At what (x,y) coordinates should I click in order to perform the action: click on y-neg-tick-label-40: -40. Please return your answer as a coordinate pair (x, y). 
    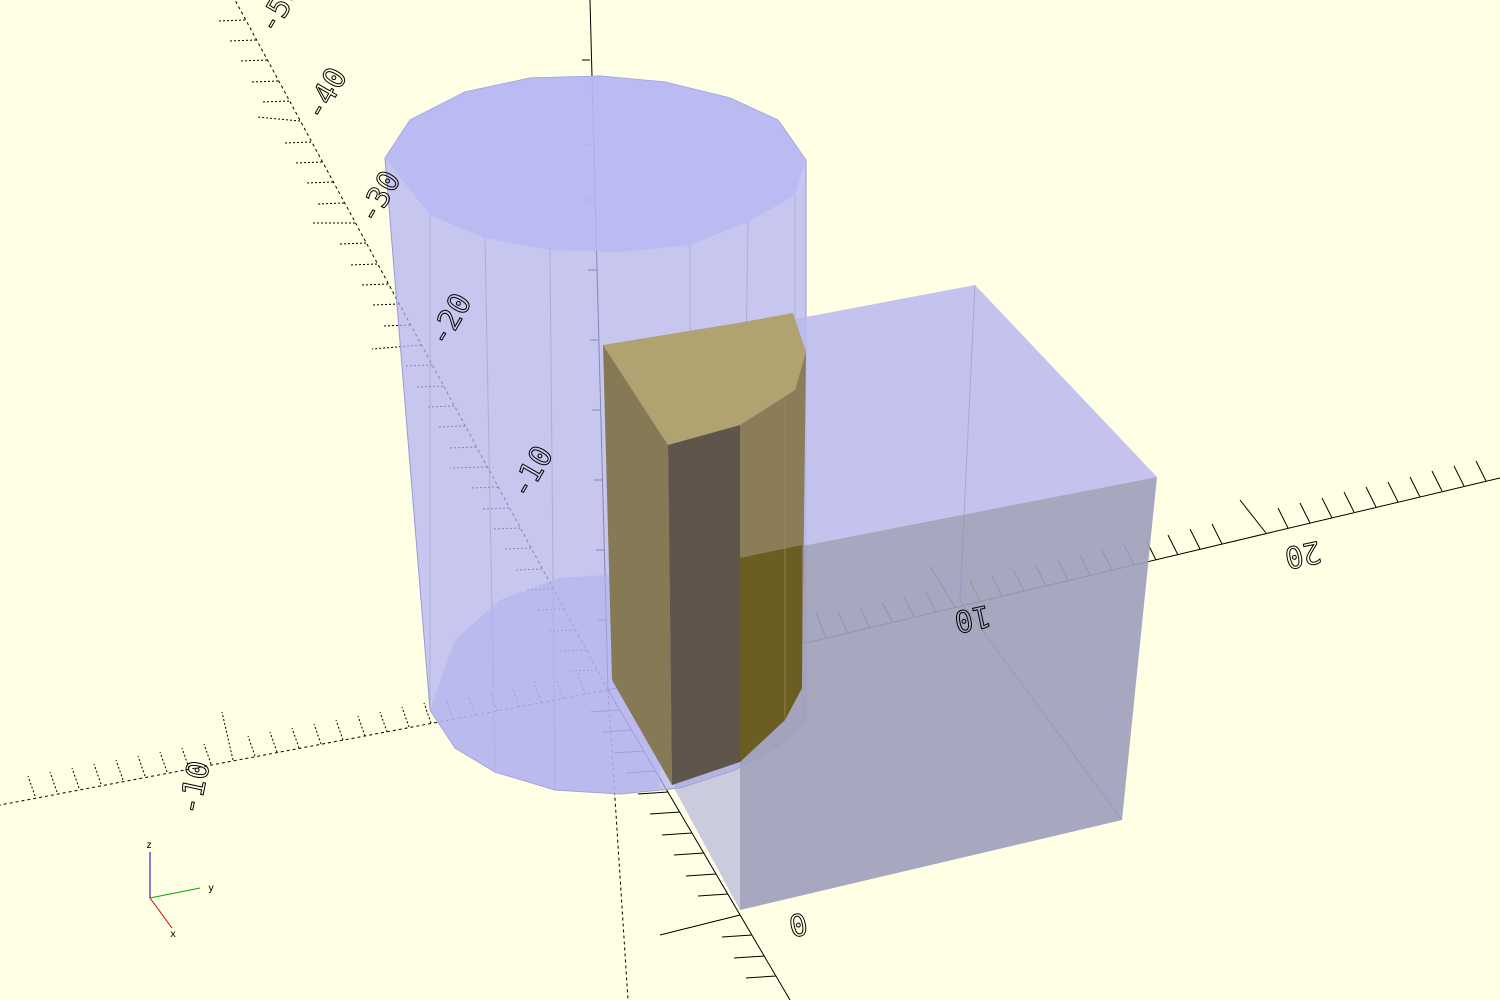
    Looking at the image, I should click on (325, 94).